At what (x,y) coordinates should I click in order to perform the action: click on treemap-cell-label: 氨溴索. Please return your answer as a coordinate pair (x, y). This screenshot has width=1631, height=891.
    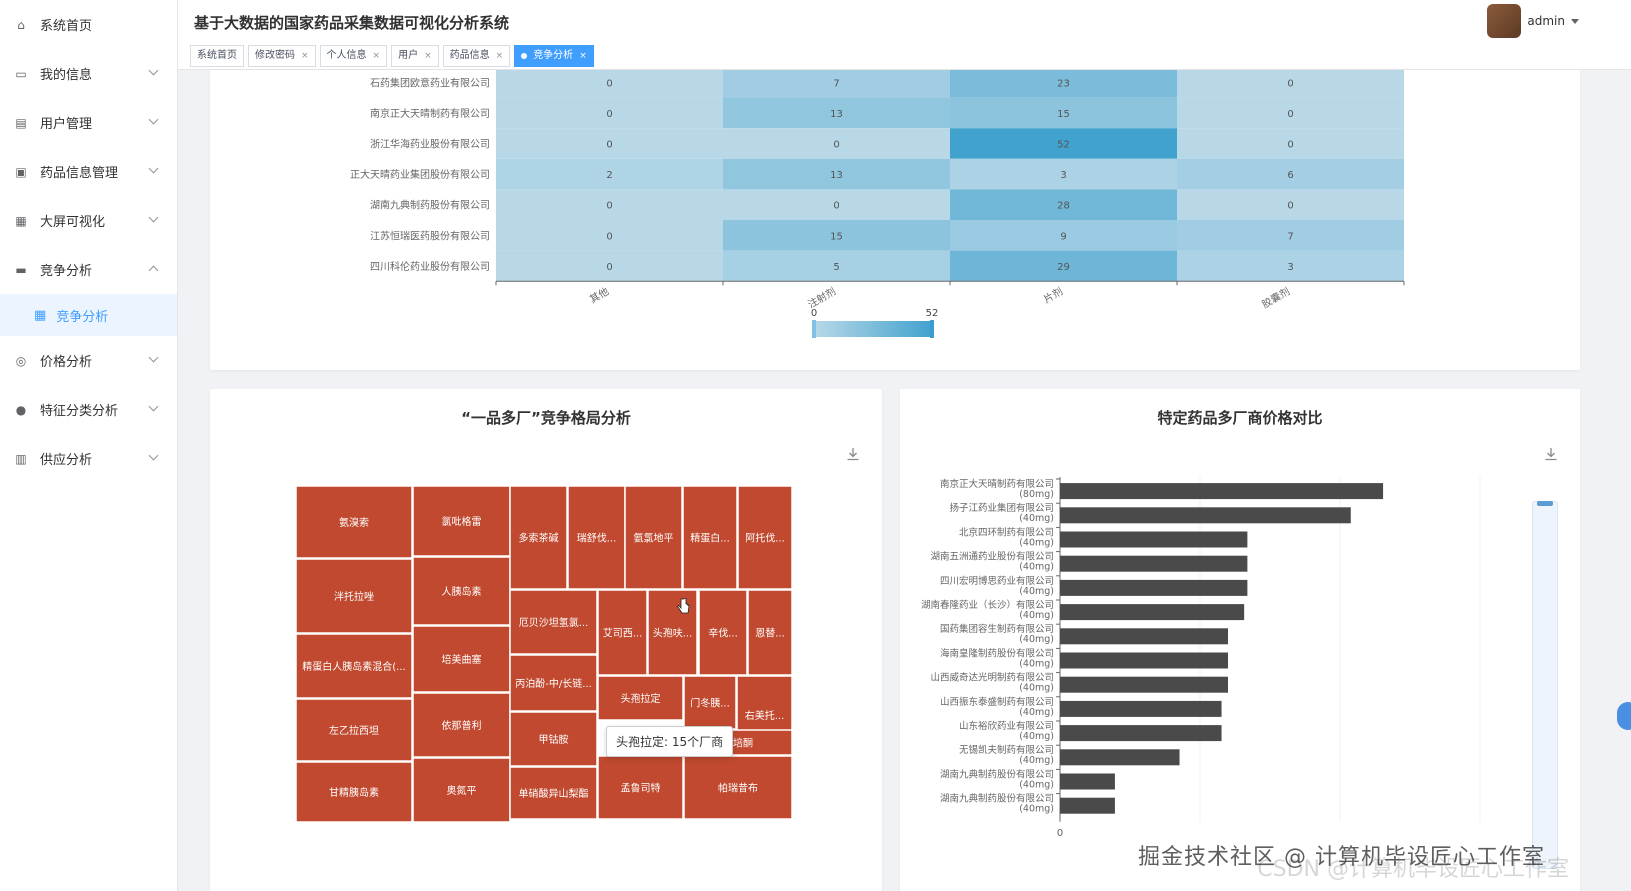
    Looking at the image, I should click on (354, 522).